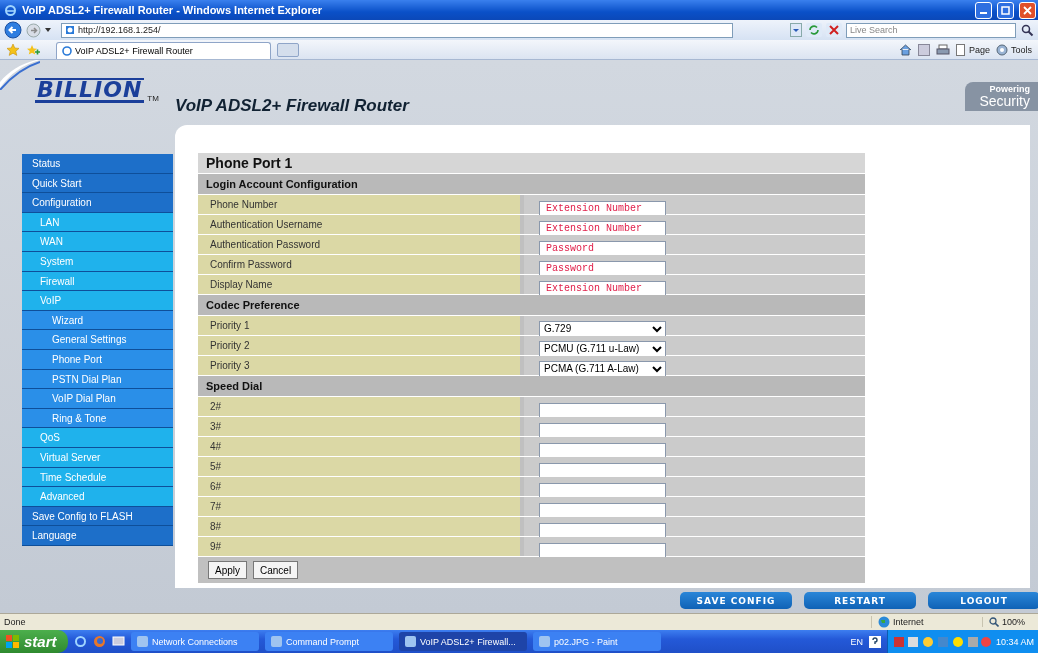  I want to click on form-button: Cancel, so click(276, 570).